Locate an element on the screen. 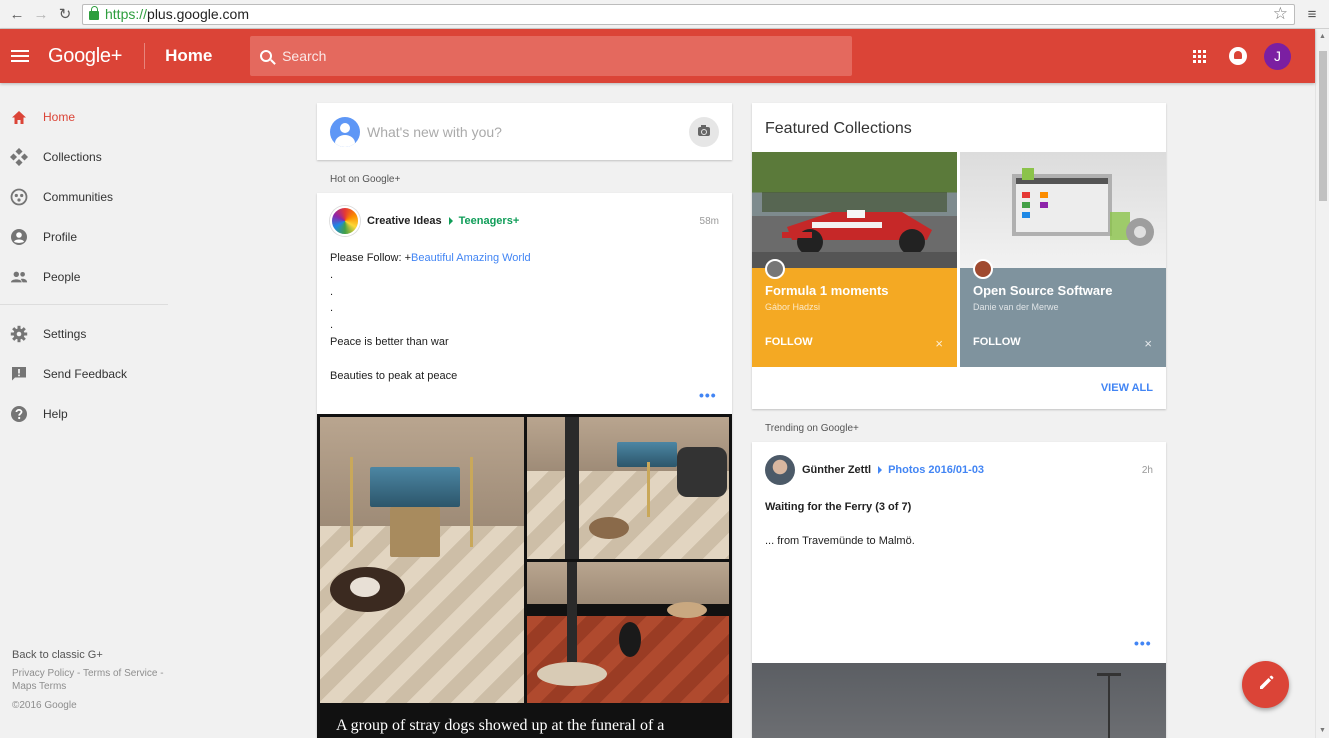 This screenshot has height=738, width=1329. post-composer: What's new with you? is located at coordinates (524, 131).